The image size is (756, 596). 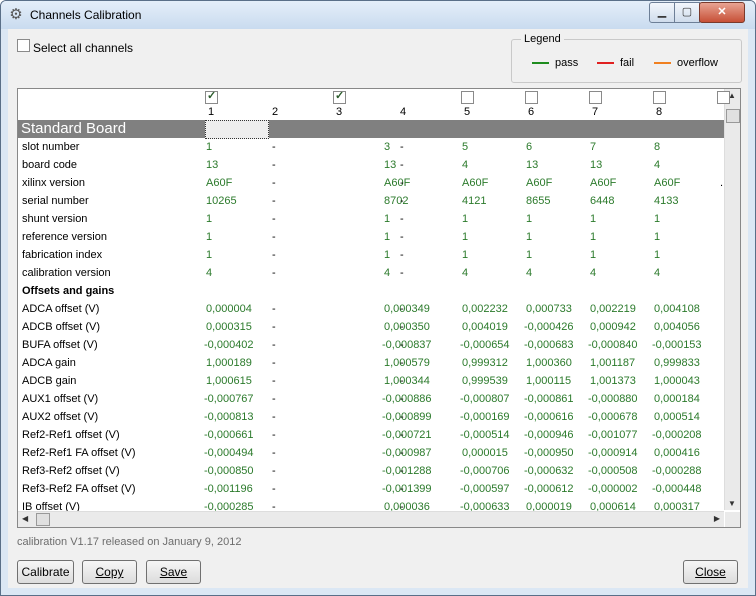 I want to click on table-cell: -0,000706, so click(x=485, y=471).